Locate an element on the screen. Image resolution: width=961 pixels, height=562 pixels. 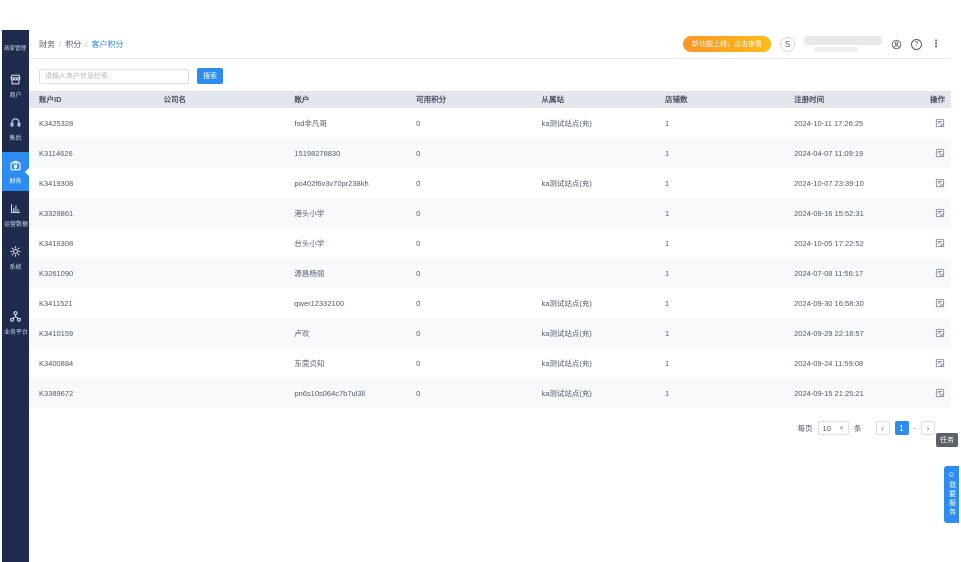
table-cell: 2024-10-05 17:22:52 is located at coordinates (829, 243).